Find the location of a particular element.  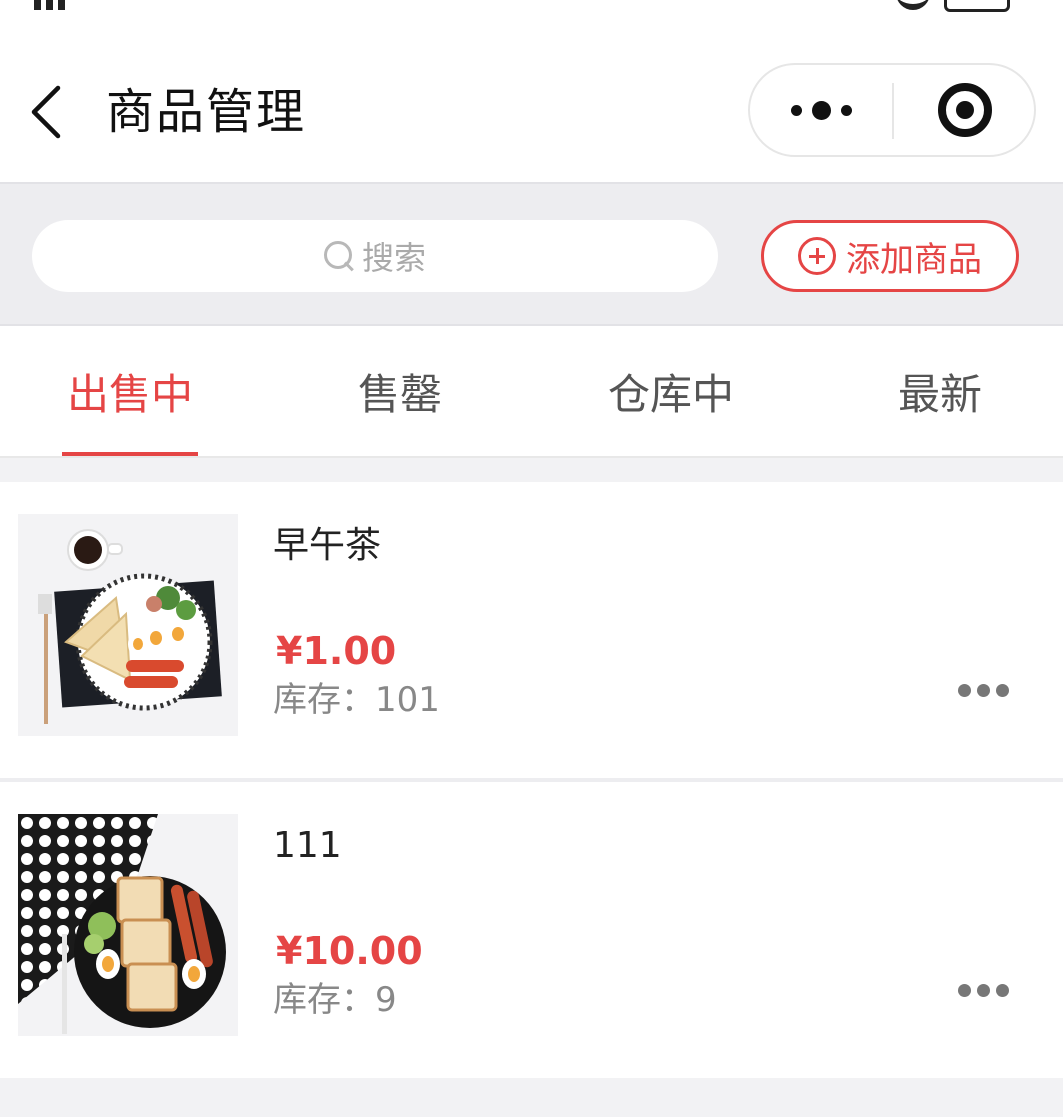

list-bottom-gap is located at coordinates (531, 1097).